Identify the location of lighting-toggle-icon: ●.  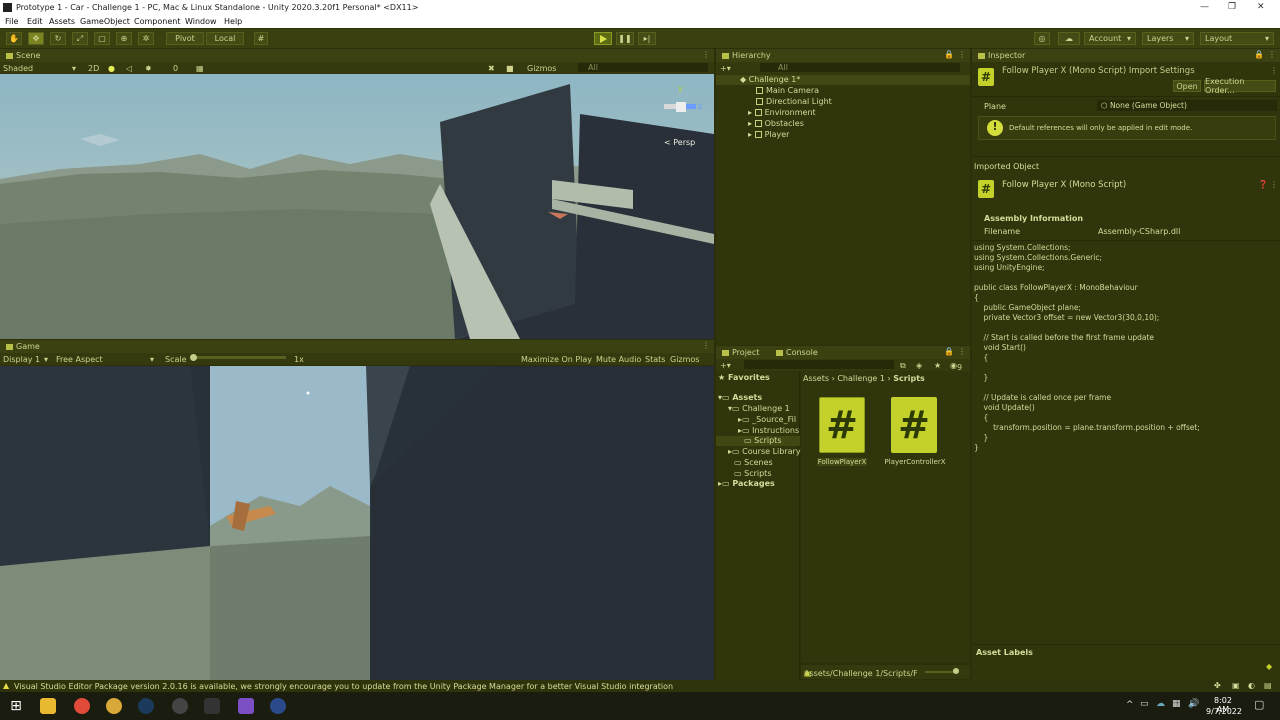
(111, 68).